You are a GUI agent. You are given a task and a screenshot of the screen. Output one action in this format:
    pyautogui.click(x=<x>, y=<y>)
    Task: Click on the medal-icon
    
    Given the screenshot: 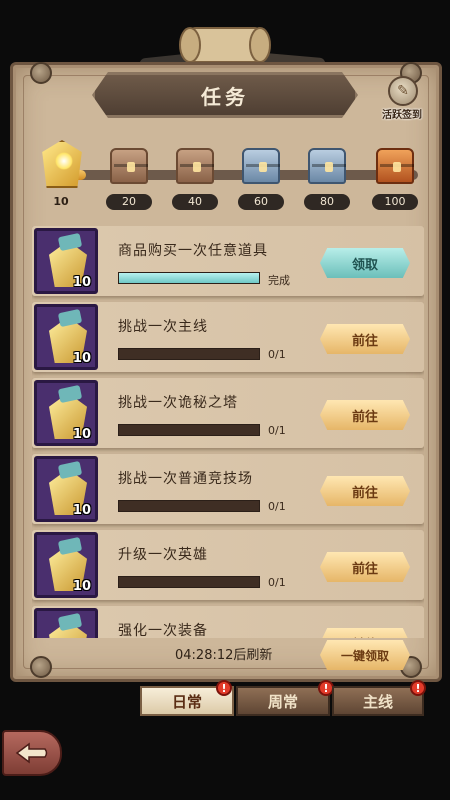 What is the action you would take?
    pyautogui.click(x=62, y=164)
    